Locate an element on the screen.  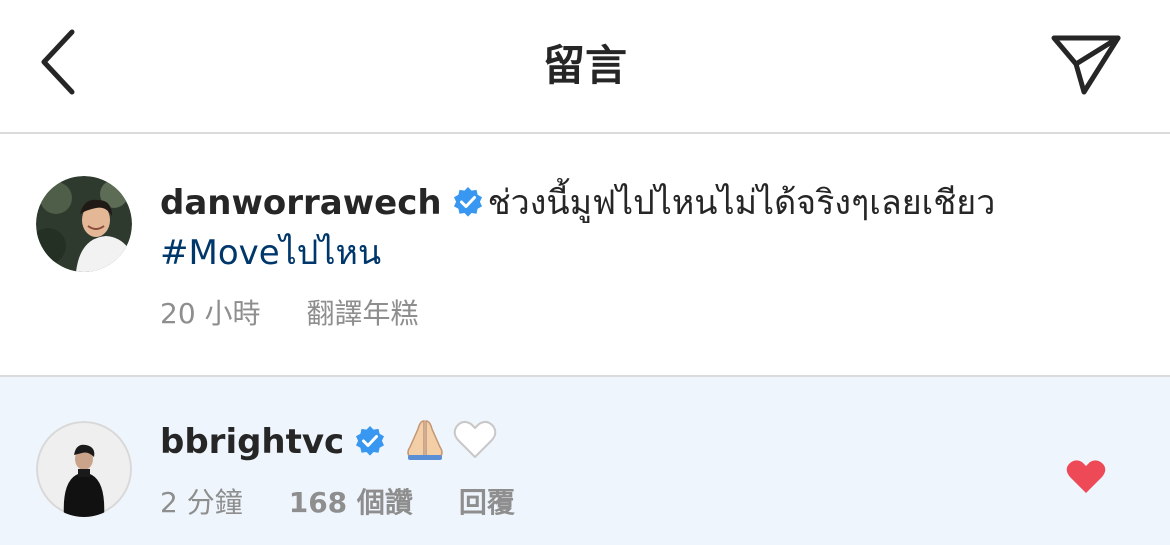
comment-meta: 2 分鐘 168 個讚 回覆 is located at coordinates (360, 503).